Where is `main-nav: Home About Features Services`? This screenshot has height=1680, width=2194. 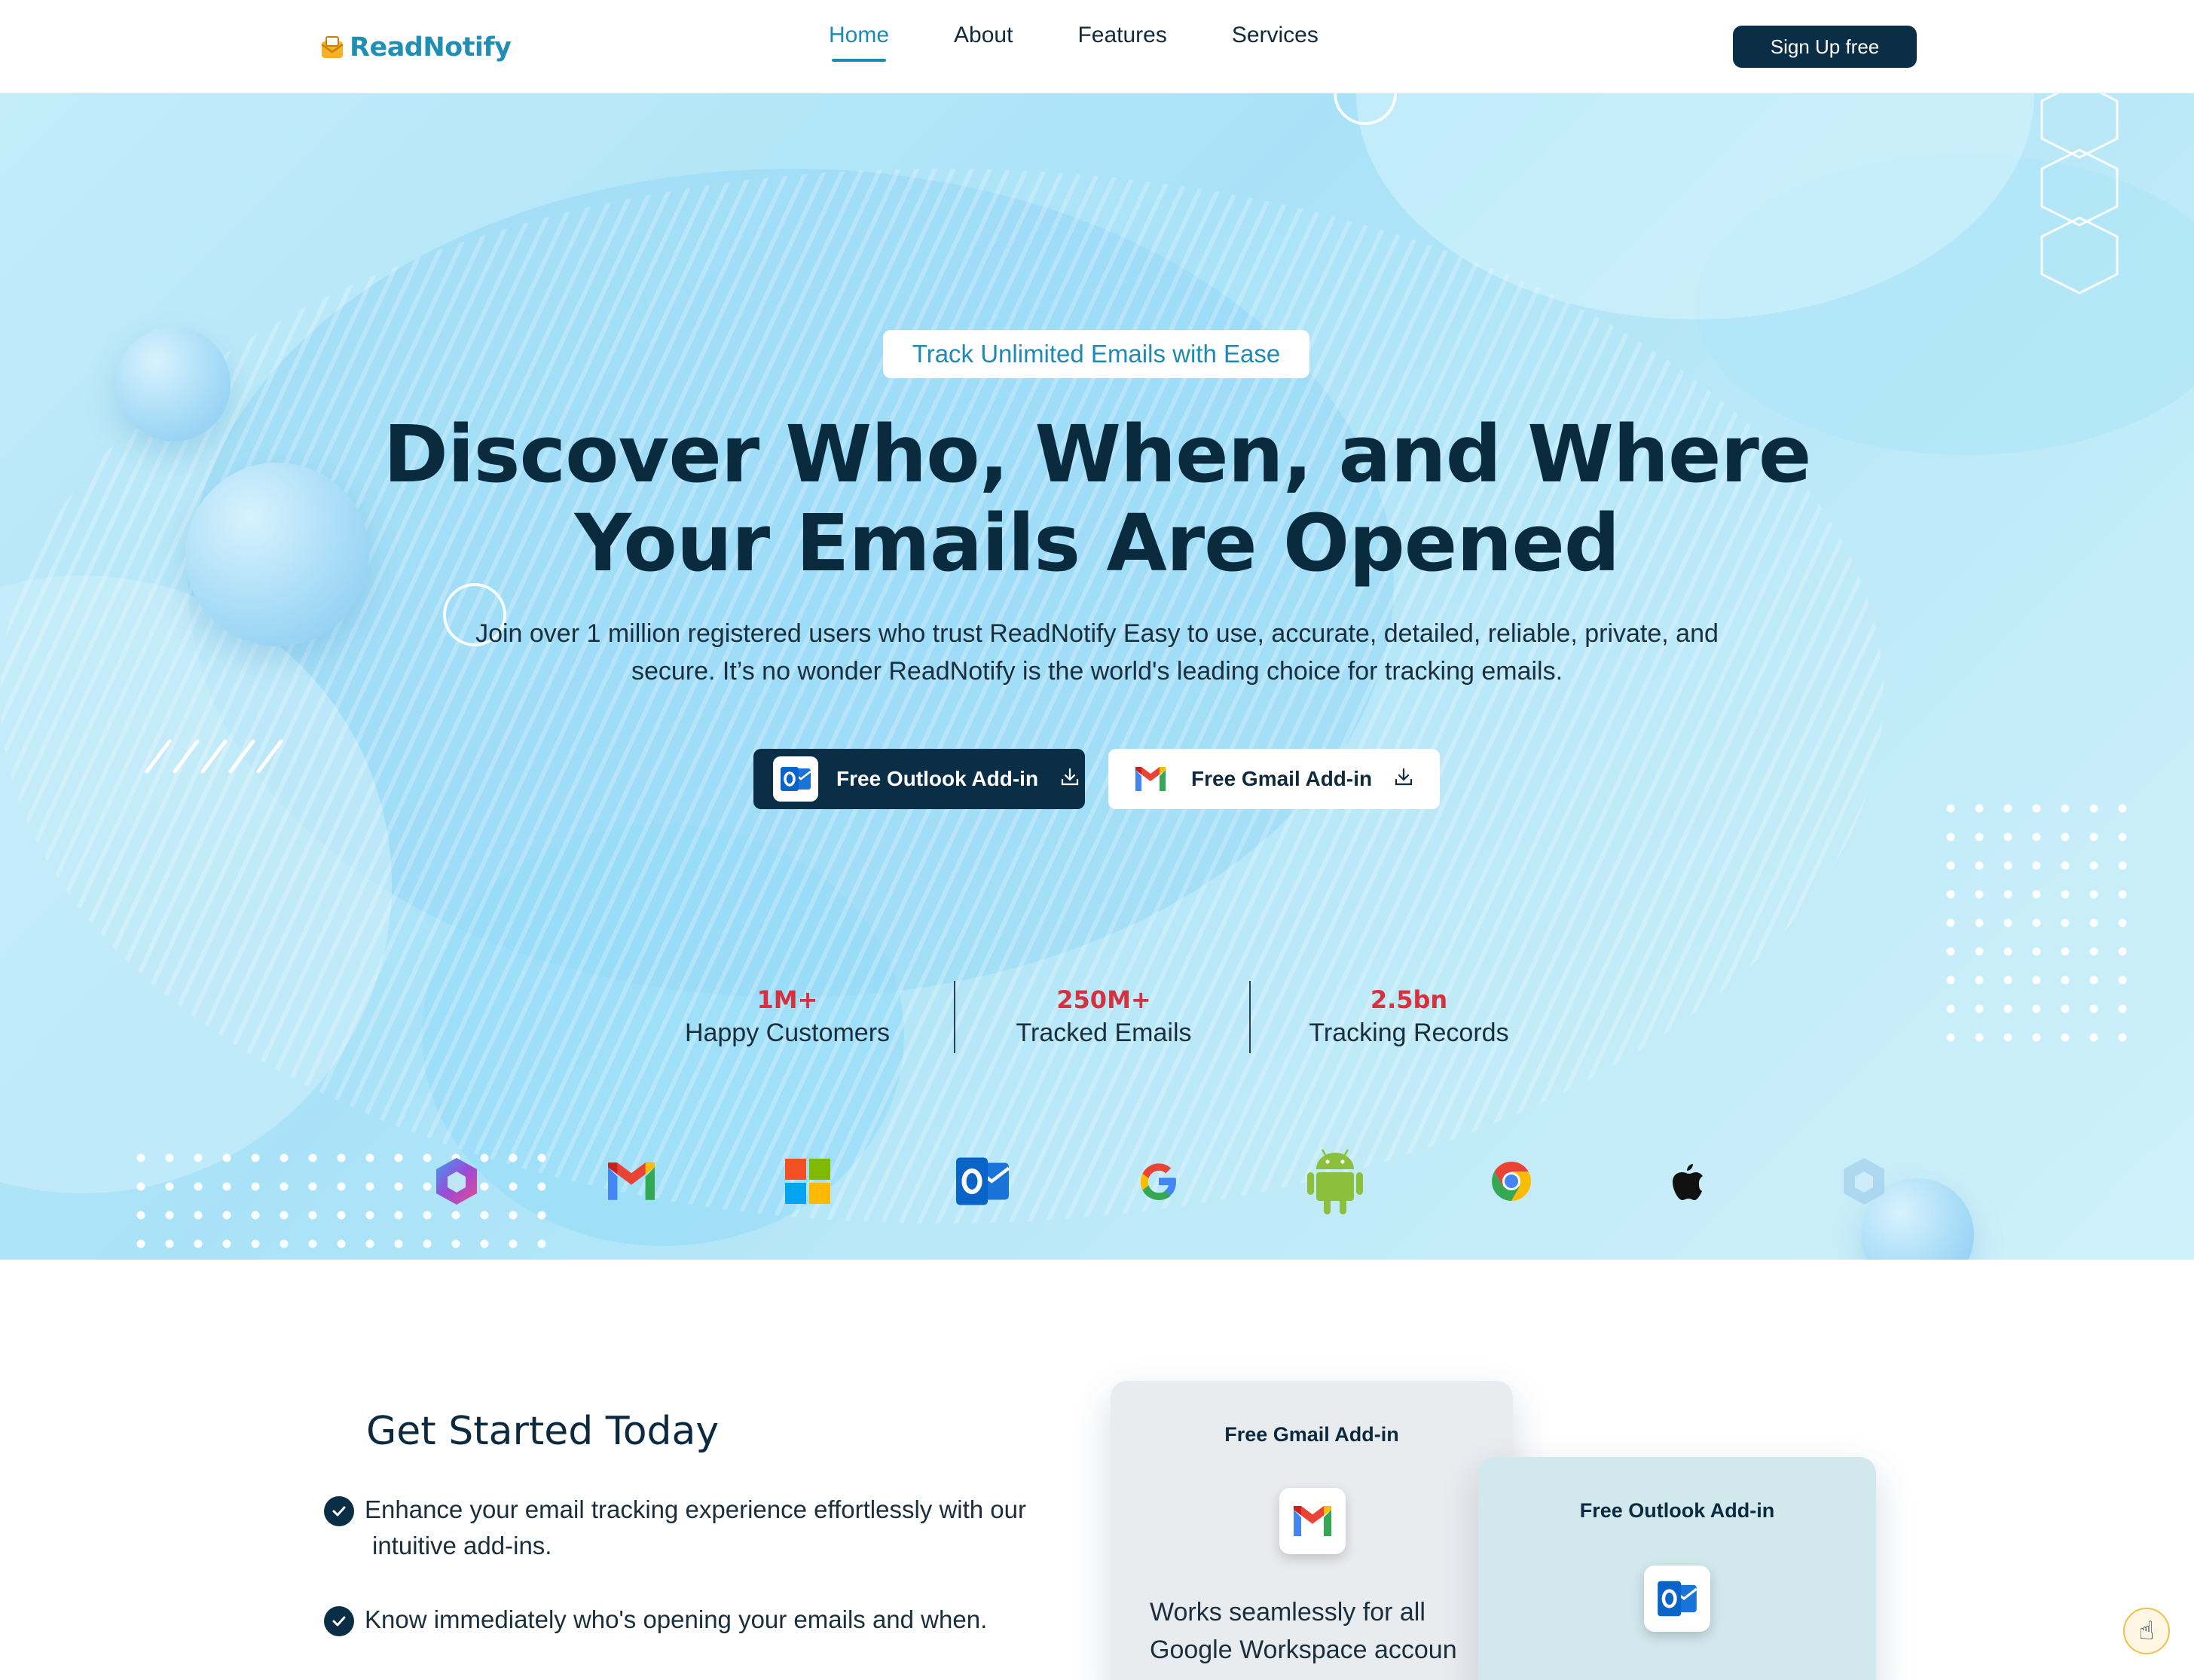
main-nav: Home About Features Services is located at coordinates (1106, 42).